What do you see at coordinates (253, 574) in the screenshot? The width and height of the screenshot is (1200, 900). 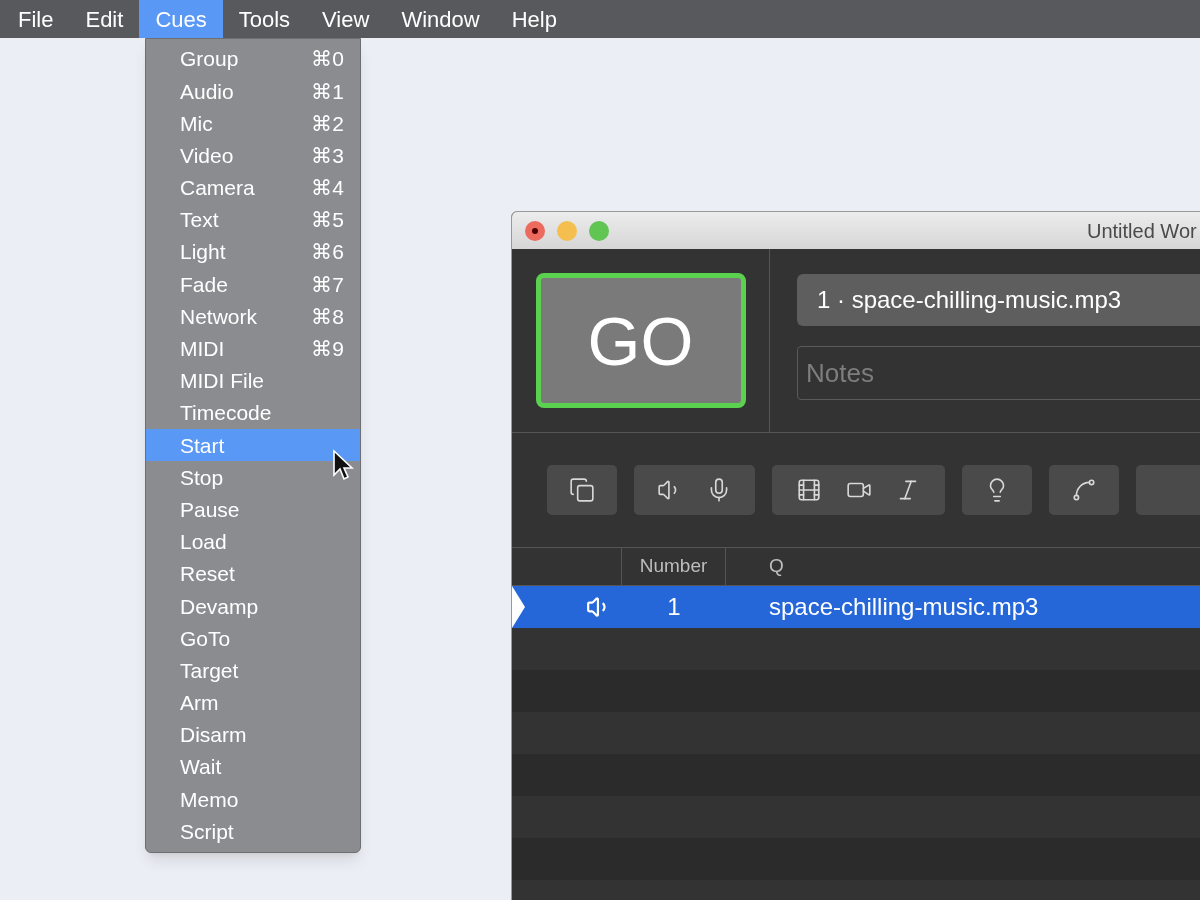 I see `menu-item: Reset` at bounding box center [253, 574].